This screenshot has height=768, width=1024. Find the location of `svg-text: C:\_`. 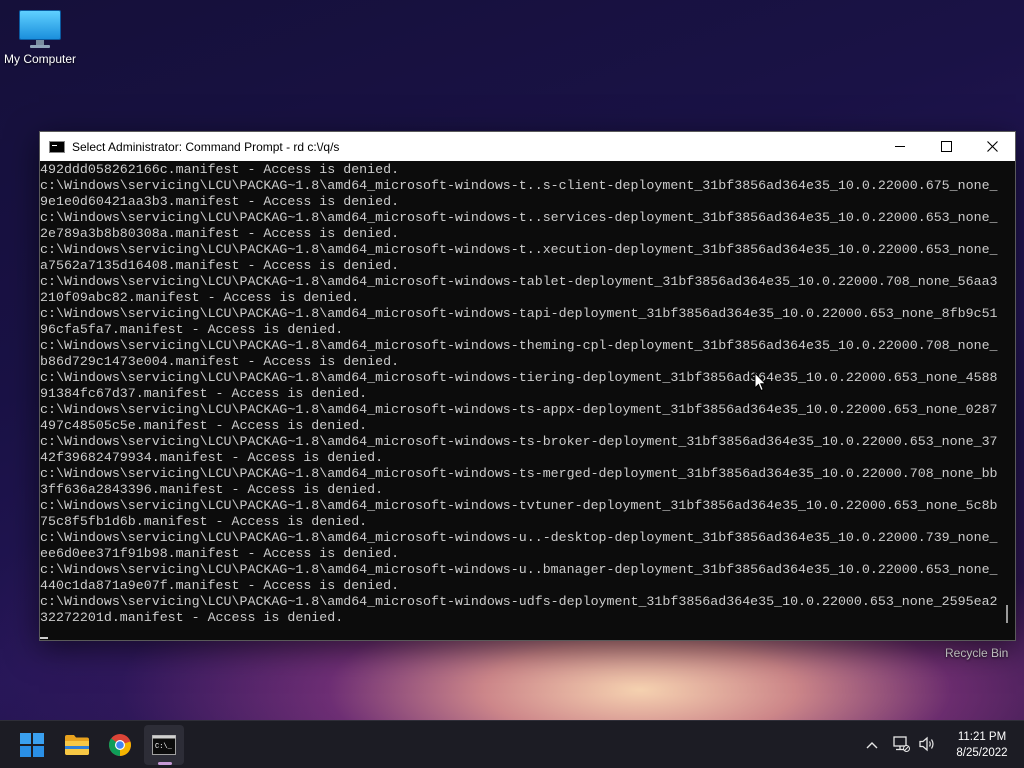

svg-text: C:\_ is located at coordinates (164, 747).